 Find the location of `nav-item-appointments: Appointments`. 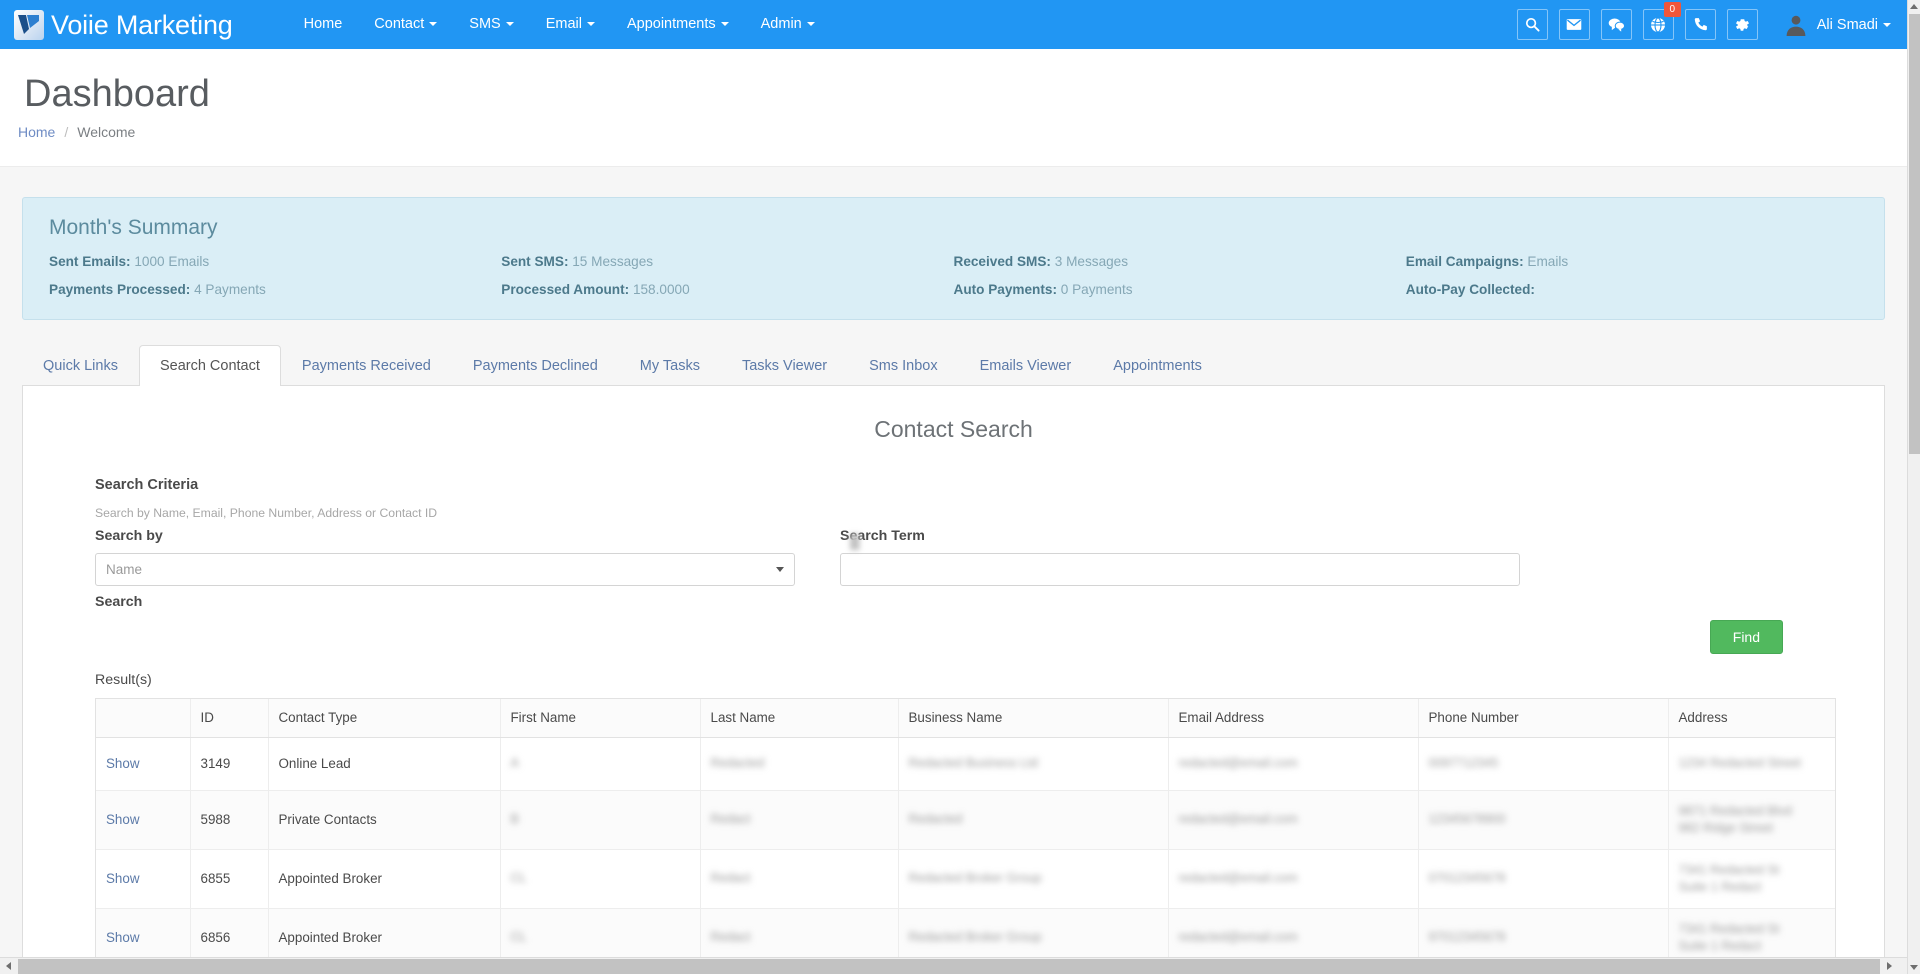

nav-item-appointments: Appointments is located at coordinates (678, 24).